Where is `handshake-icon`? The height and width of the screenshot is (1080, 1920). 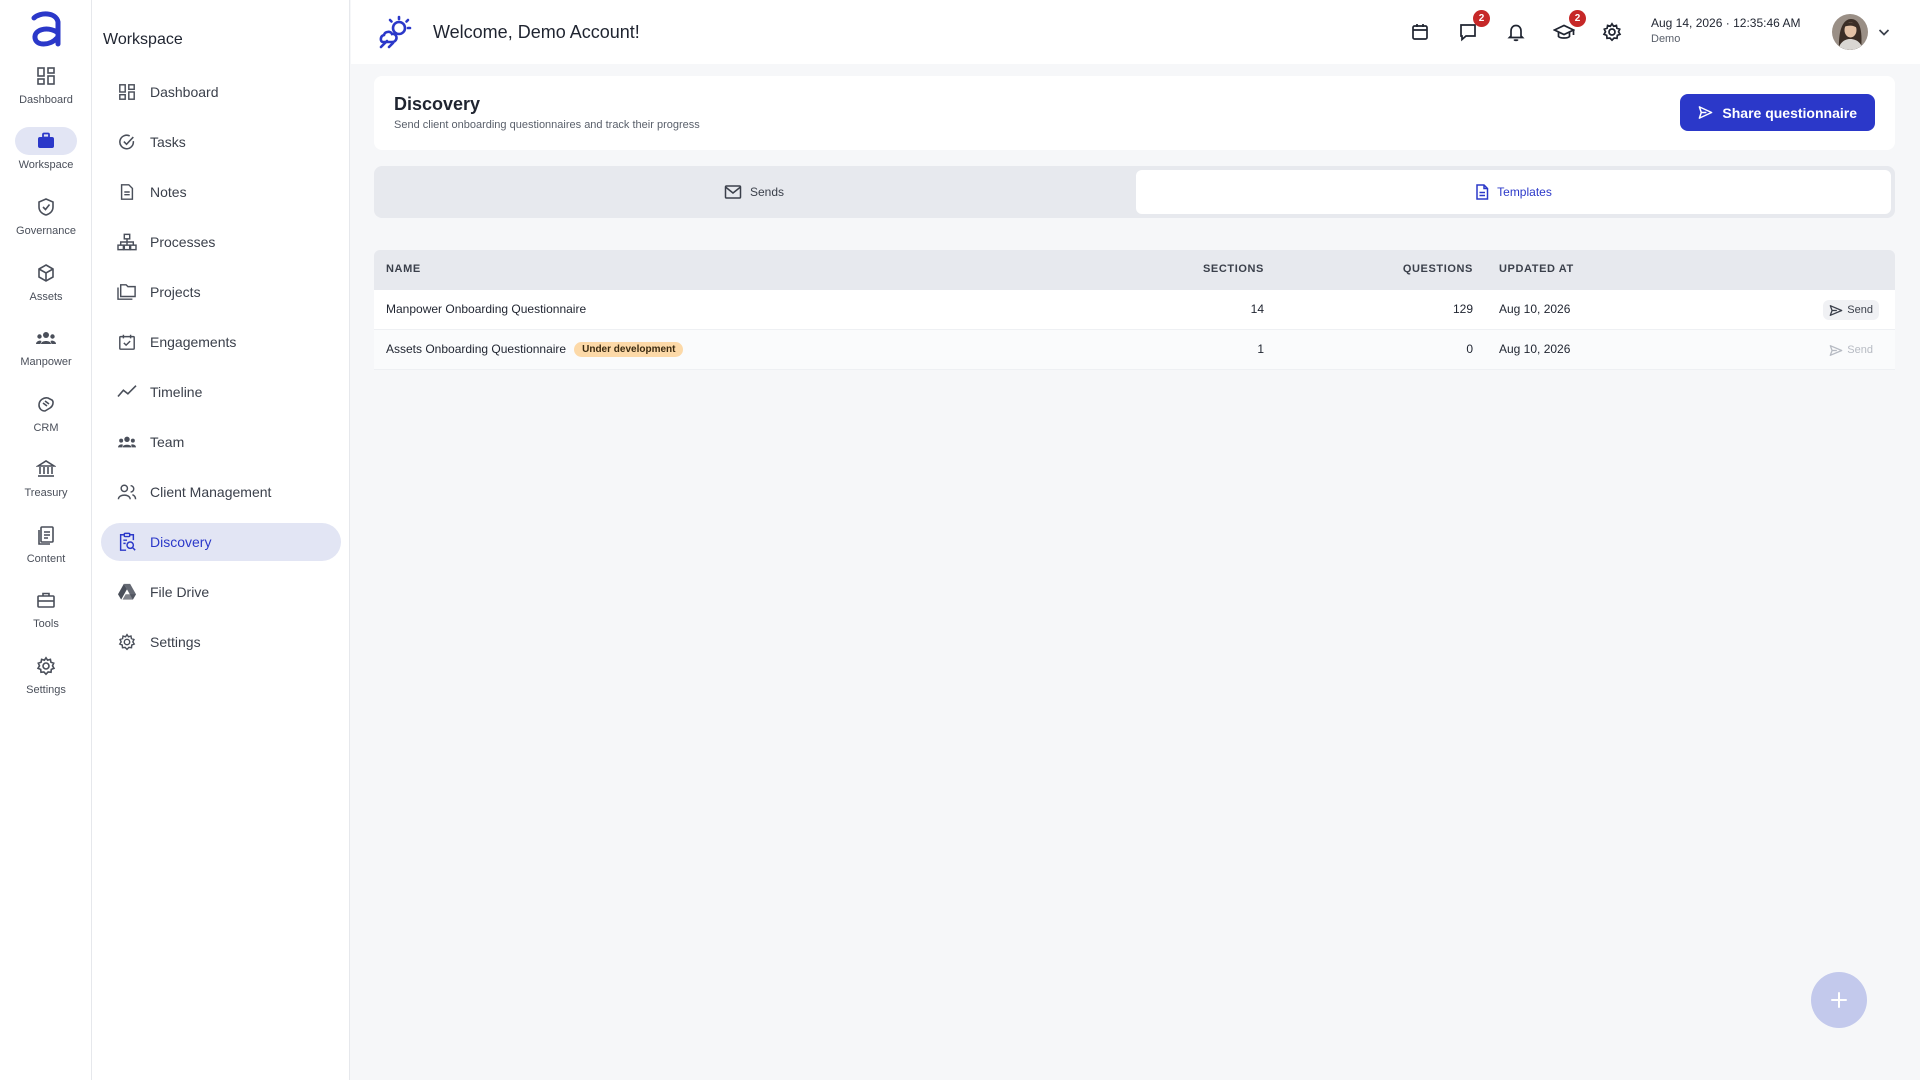
handshake-icon is located at coordinates (46, 404).